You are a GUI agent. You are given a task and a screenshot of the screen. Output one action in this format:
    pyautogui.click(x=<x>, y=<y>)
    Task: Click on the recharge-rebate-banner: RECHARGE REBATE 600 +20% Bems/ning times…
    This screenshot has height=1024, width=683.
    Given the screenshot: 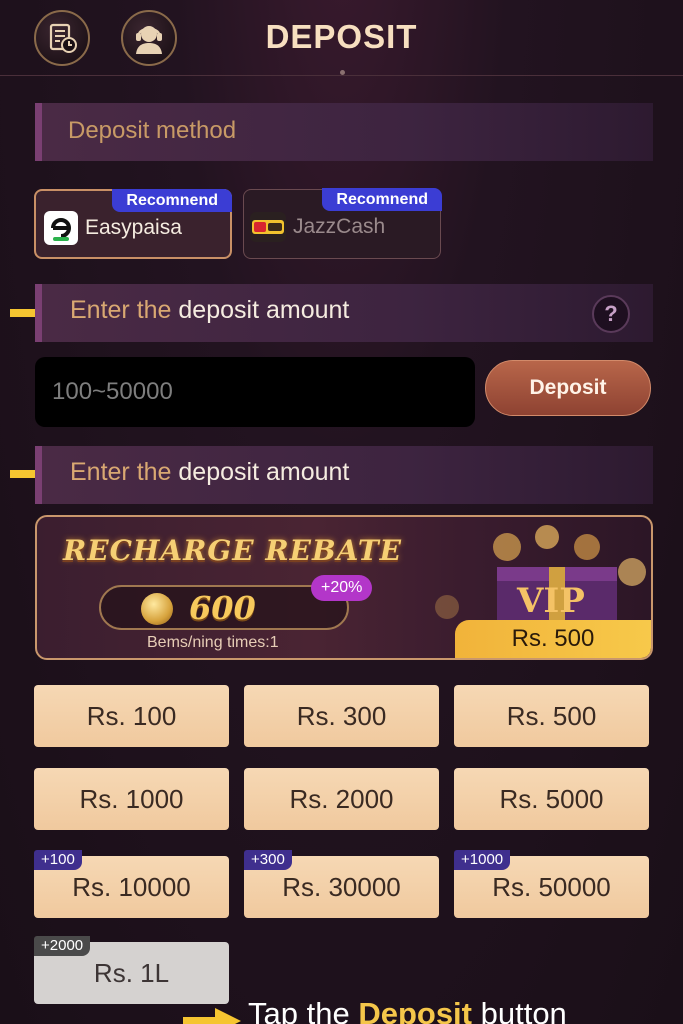 What is the action you would take?
    pyautogui.click(x=344, y=587)
    